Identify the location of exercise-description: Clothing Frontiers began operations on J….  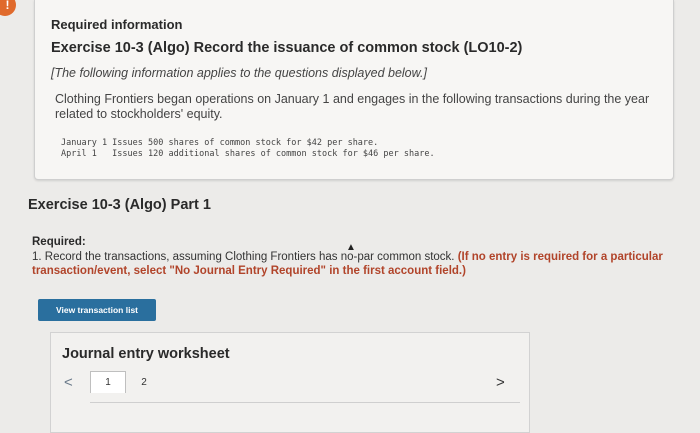
(352, 106).